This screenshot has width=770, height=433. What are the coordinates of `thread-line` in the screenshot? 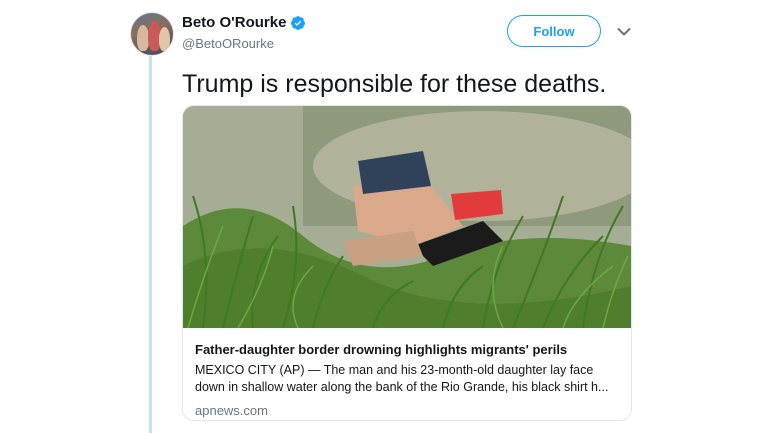 It's located at (150, 243).